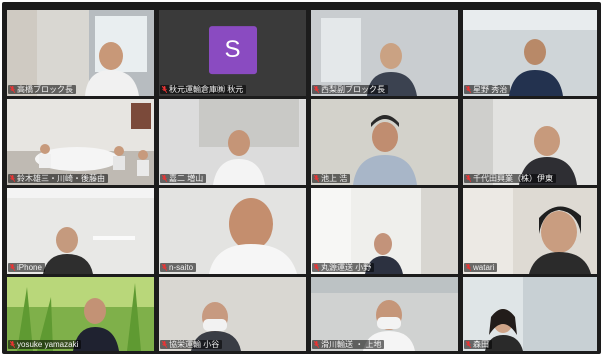 The width and height of the screenshot is (603, 356). I want to click on participant-tile: n-saito, so click(232, 231).